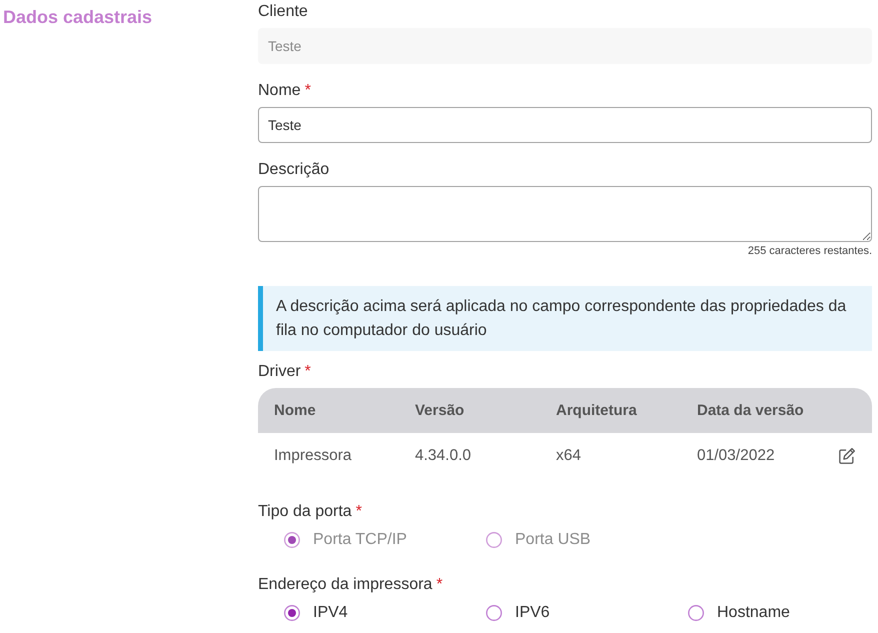 Image resolution: width=878 pixels, height=633 pixels. Describe the element at coordinates (345, 585) in the screenshot. I see `field-label: Endereço da impressora` at that location.